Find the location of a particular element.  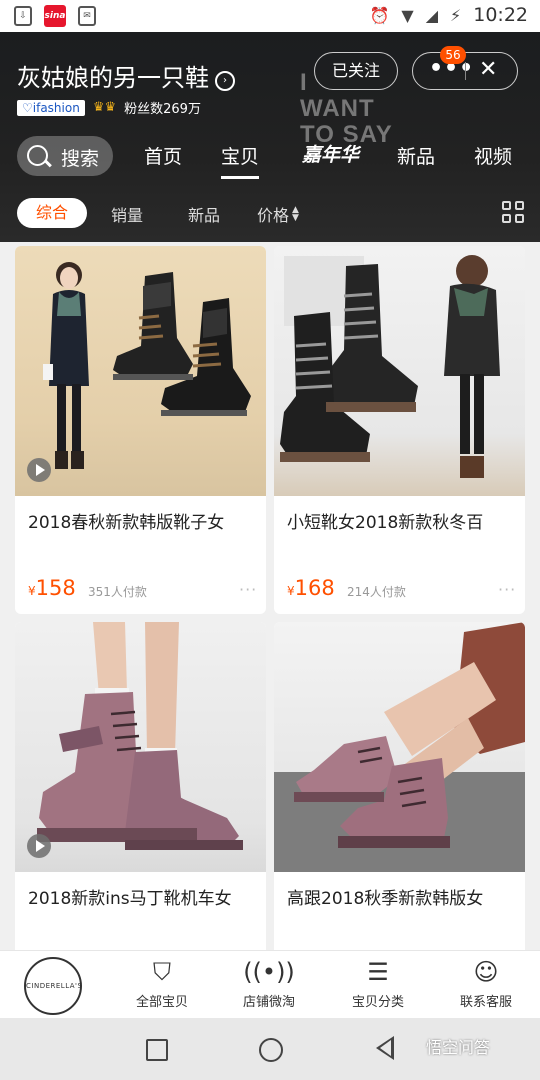

wifi-icon: ▼ is located at coordinates (407, 15).